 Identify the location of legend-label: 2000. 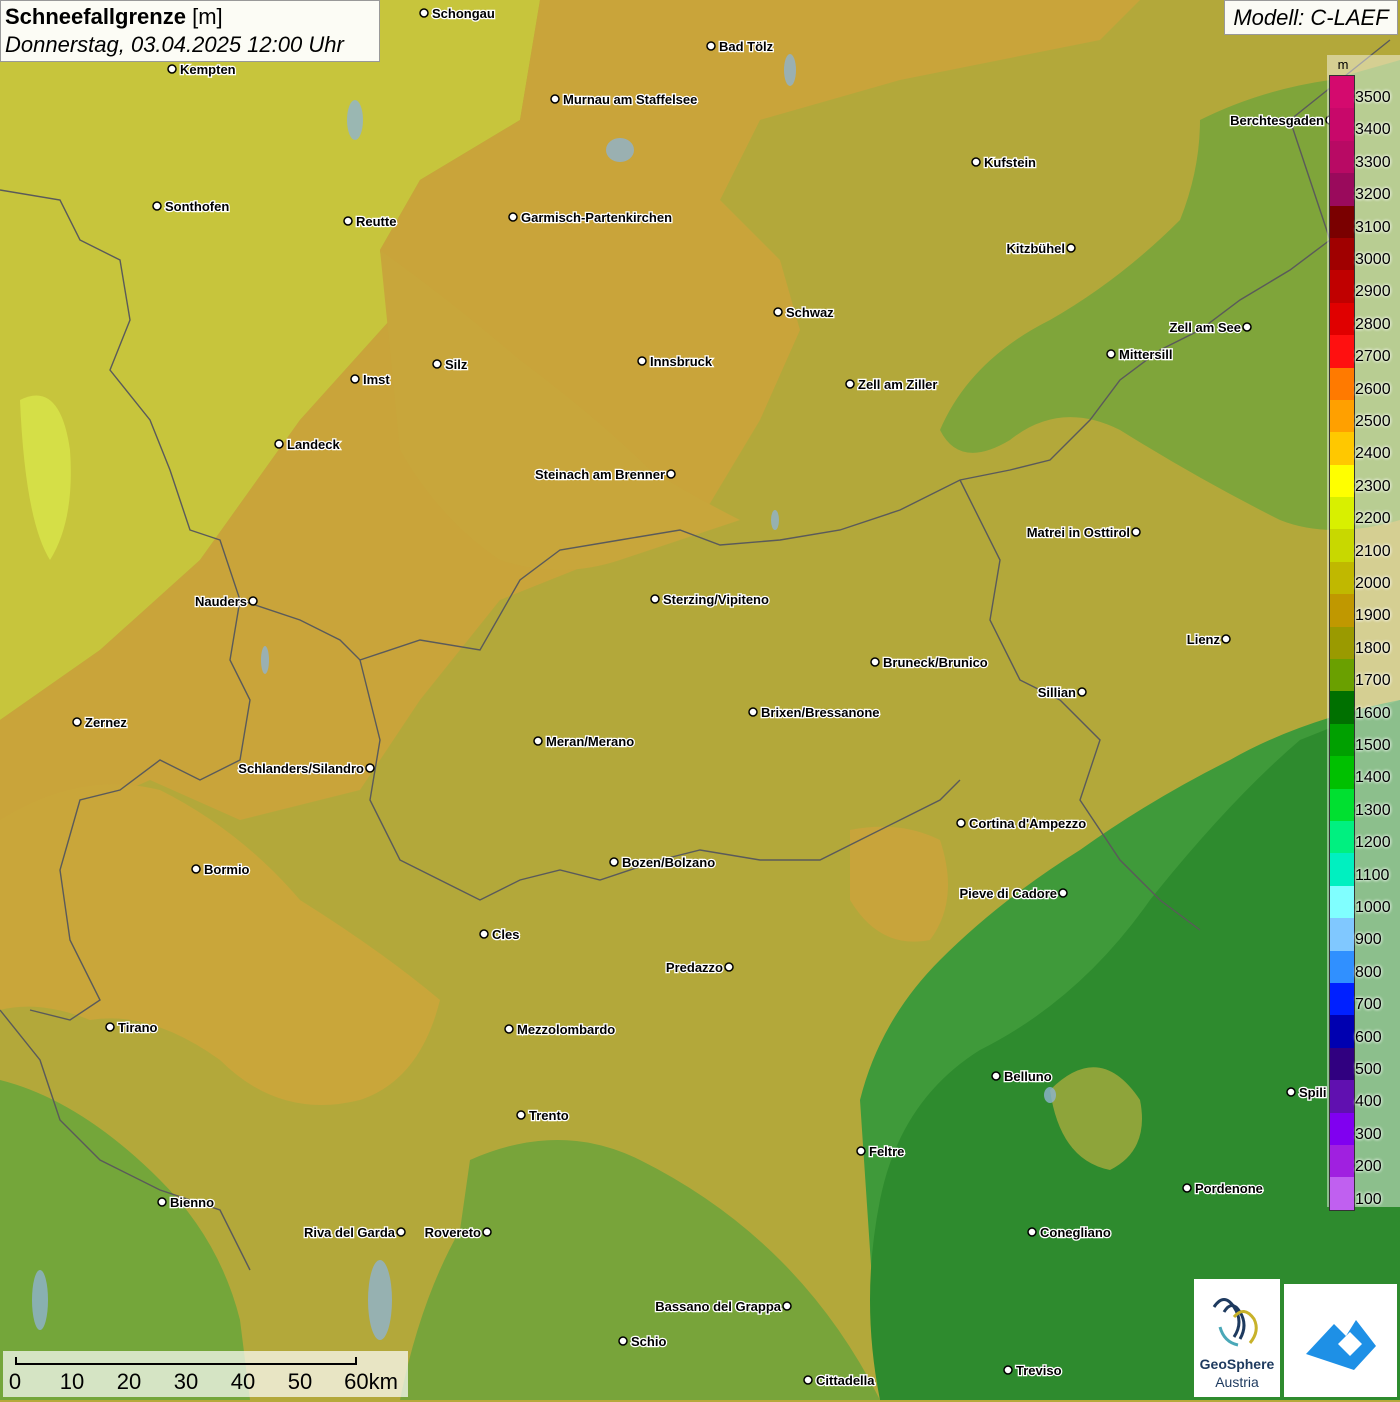
(1373, 583).